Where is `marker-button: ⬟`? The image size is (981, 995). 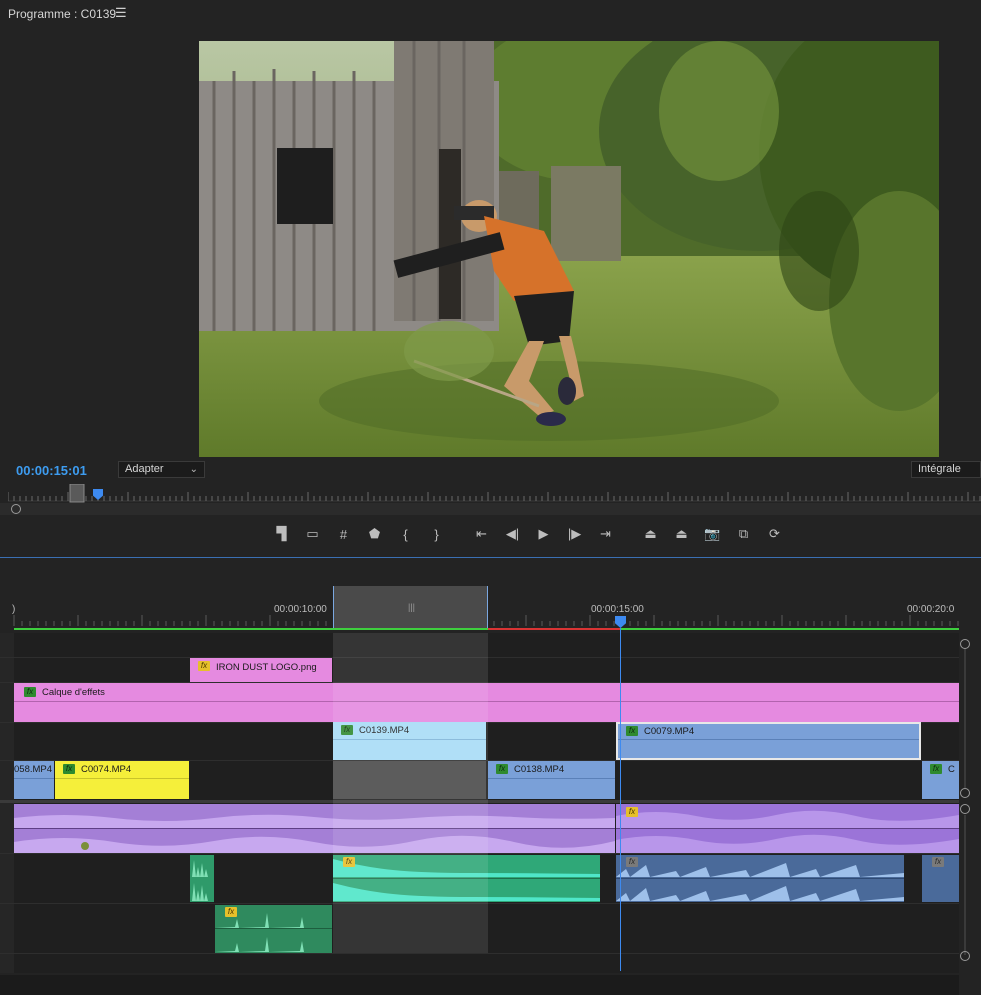
marker-button: ⬟ is located at coordinates (374, 534).